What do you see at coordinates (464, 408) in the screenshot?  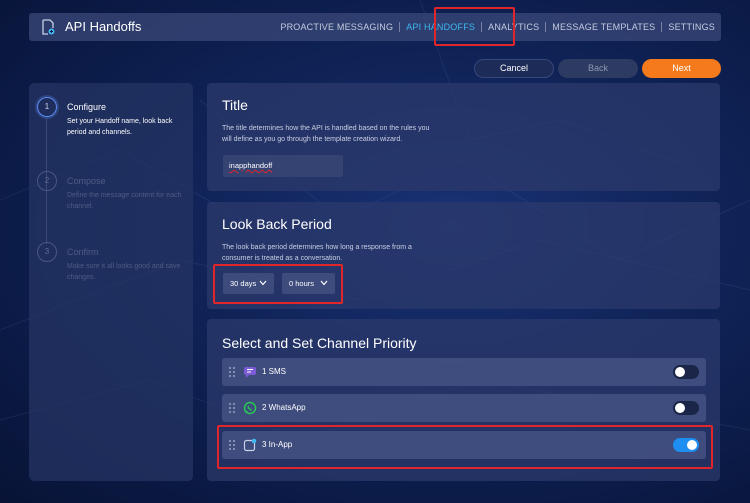 I see `channel-row-whatsapp: 2 WhatsApp` at bounding box center [464, 408].